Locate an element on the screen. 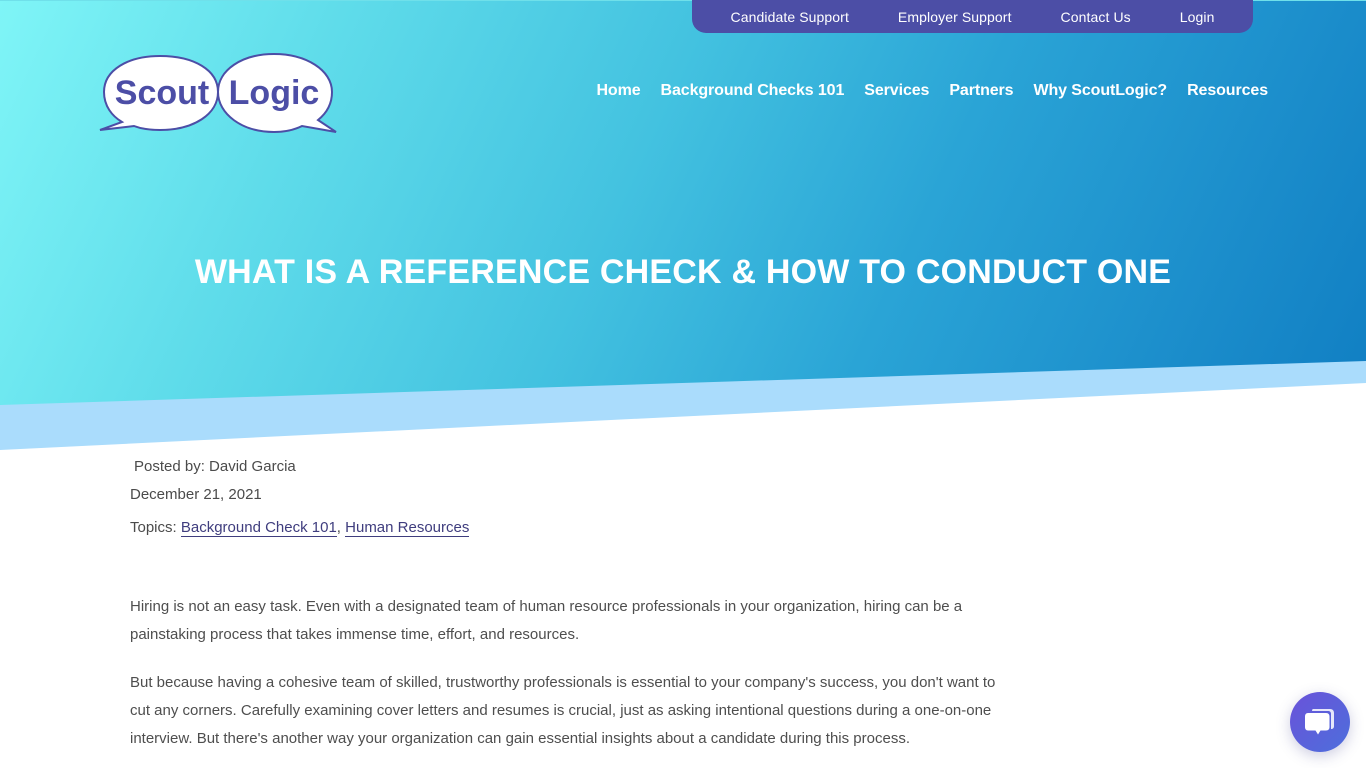  scoutlogic-logo: Scout Logic is located at coordinates (218, 94).